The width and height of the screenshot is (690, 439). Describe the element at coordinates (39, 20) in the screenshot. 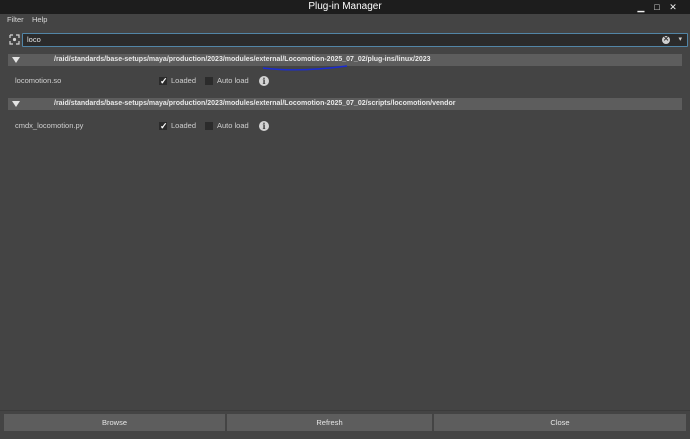

I see `menu-help: Help` at that location.